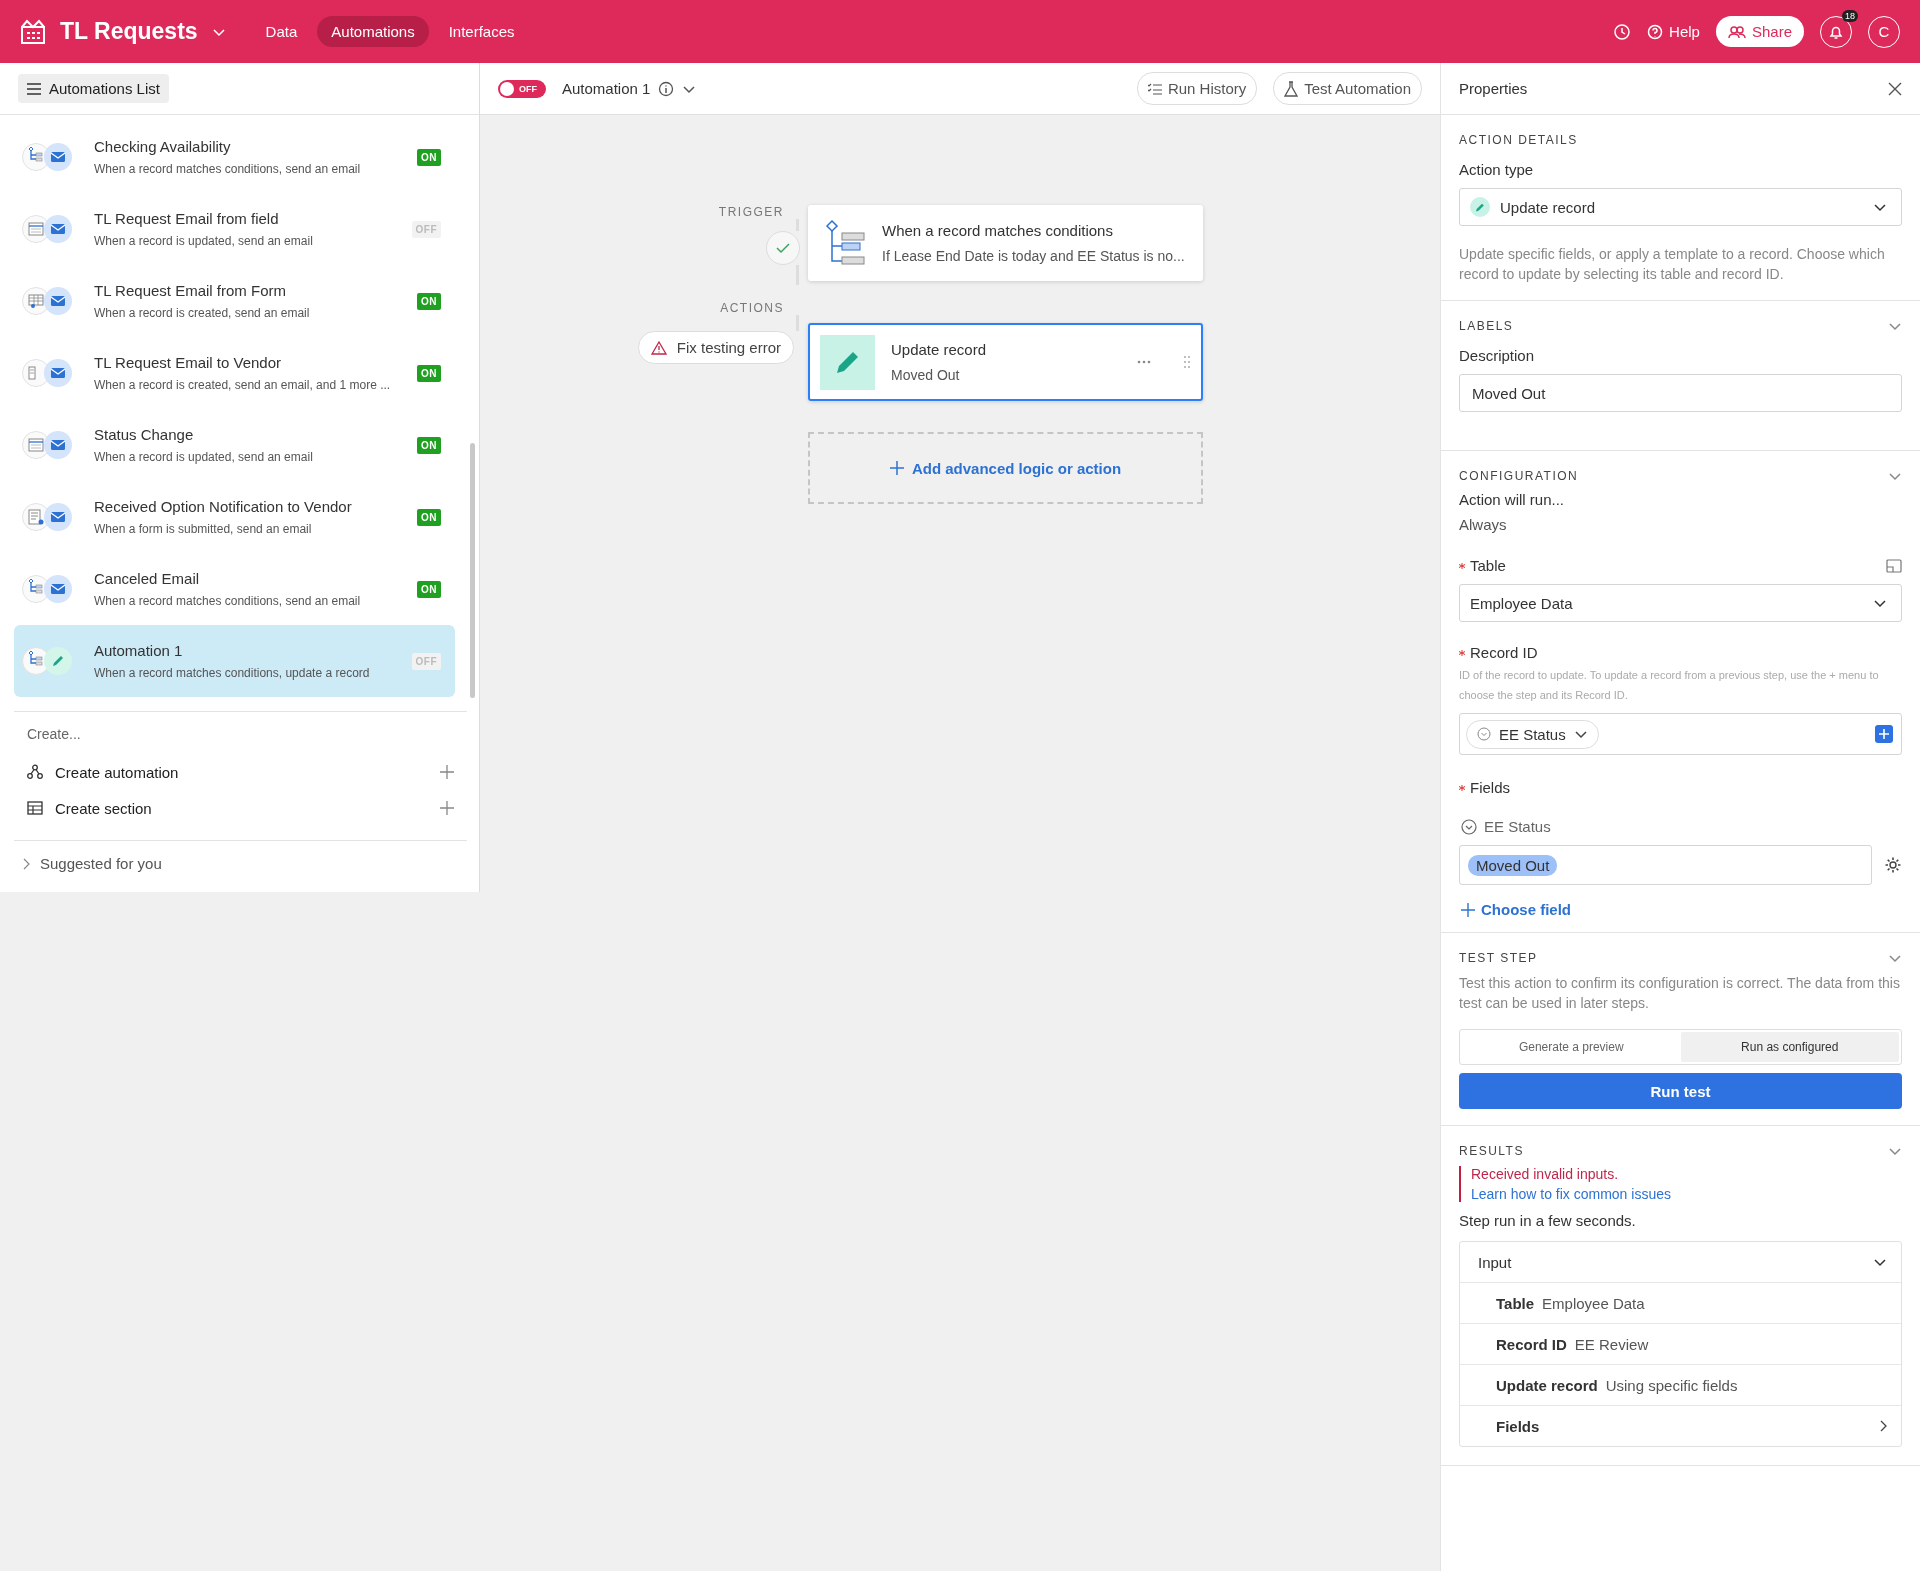  What do you see at coordinates (1680, 603) in the screenshot?
I see `table-dropdown: Employee Data` at bounding box center [1680, 603].